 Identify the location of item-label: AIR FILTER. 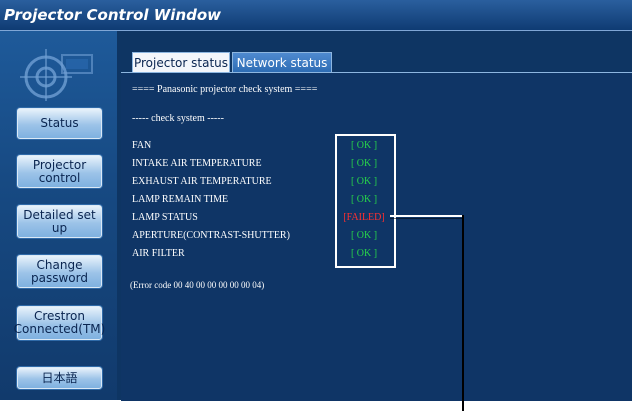
(158, 253).